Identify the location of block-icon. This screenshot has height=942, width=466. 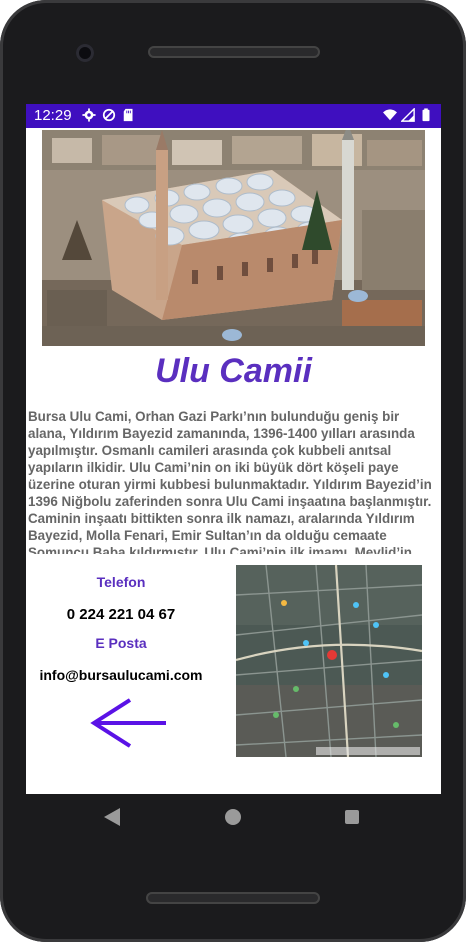
(109, 115).